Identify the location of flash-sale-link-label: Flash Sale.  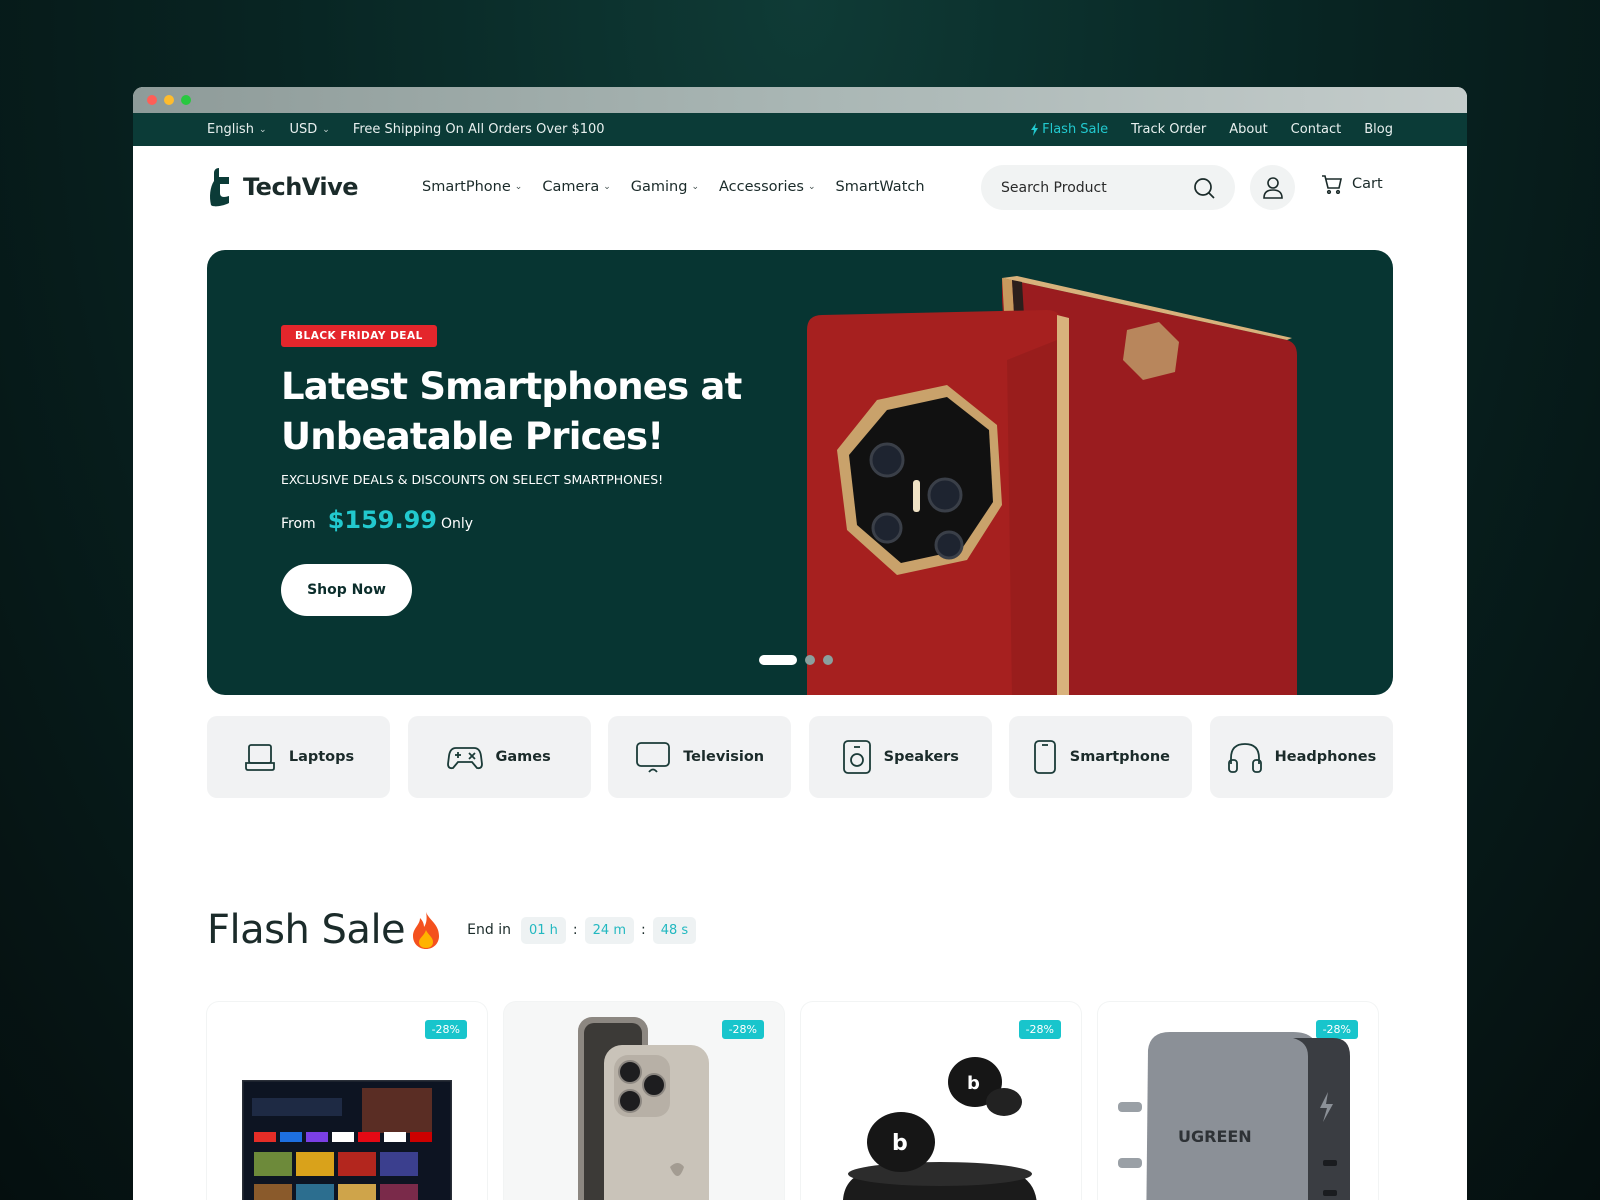
(1075, 129).